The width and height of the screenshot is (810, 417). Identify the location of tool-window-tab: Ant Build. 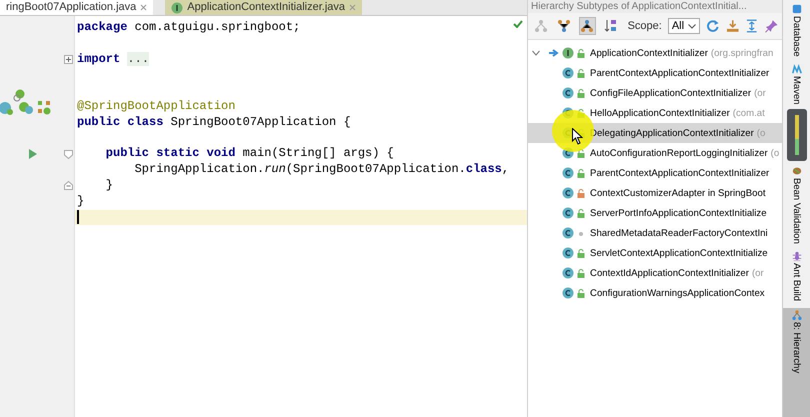
(796, 276).